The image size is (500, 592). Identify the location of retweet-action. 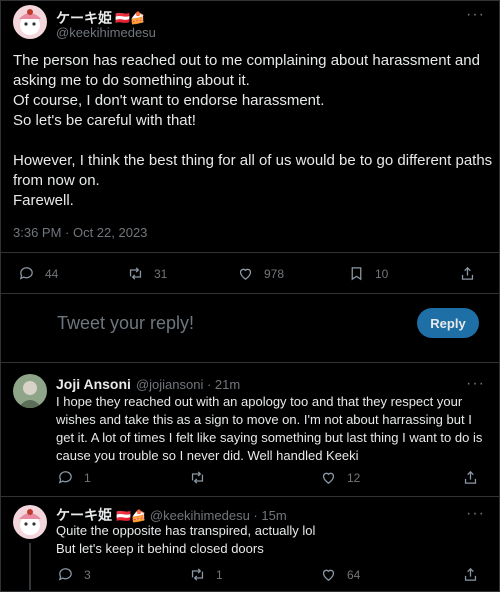
(197, 477).